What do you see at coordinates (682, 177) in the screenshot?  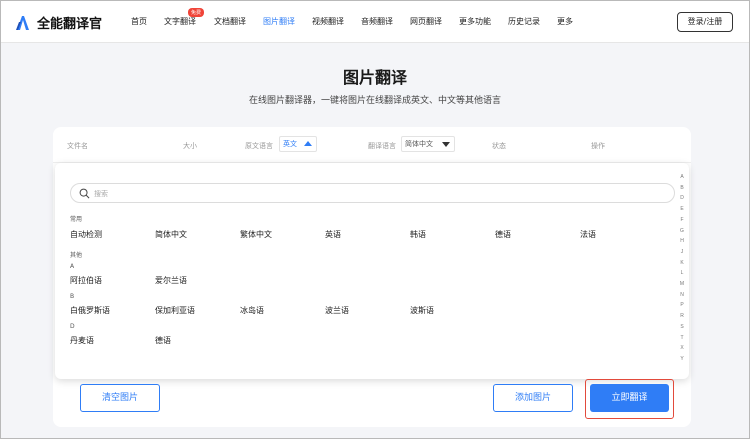 I see `alphabet-letter: A` at bounding box center [682, 177].